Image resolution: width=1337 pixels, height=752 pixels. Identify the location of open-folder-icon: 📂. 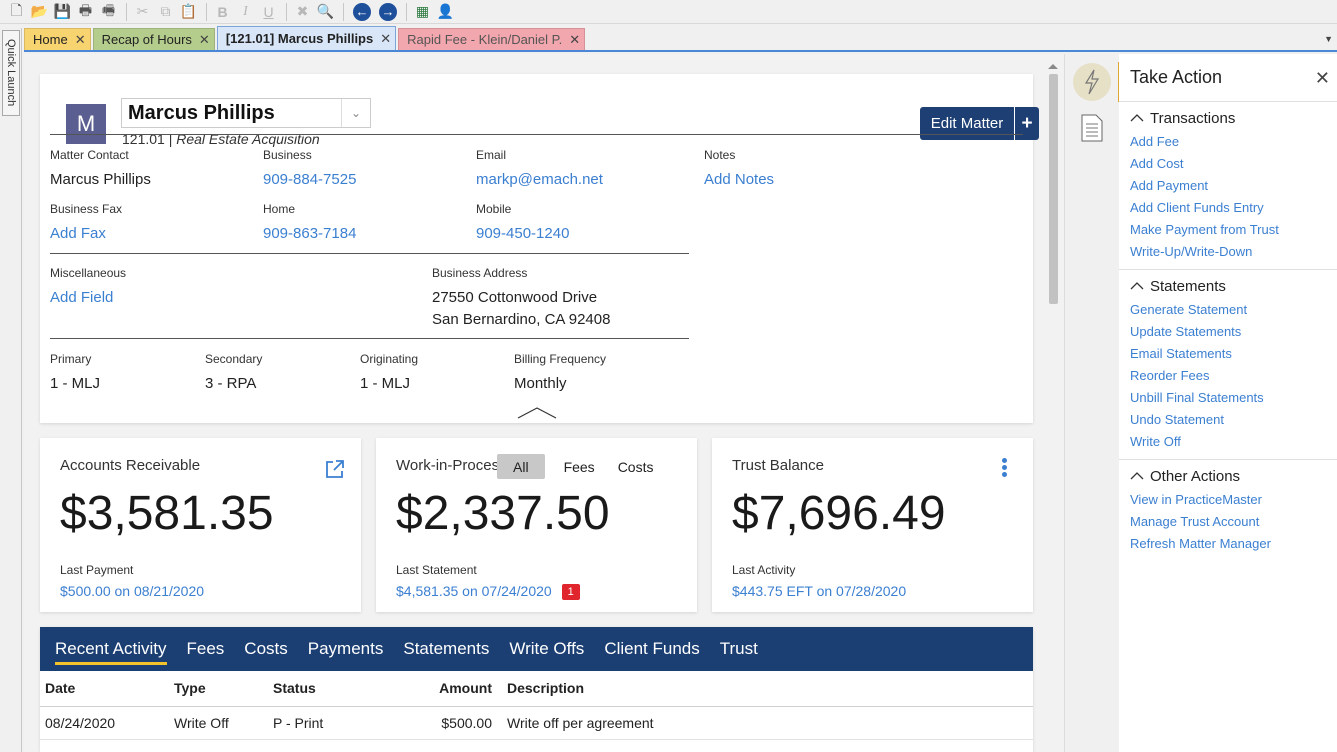
(39, 12).